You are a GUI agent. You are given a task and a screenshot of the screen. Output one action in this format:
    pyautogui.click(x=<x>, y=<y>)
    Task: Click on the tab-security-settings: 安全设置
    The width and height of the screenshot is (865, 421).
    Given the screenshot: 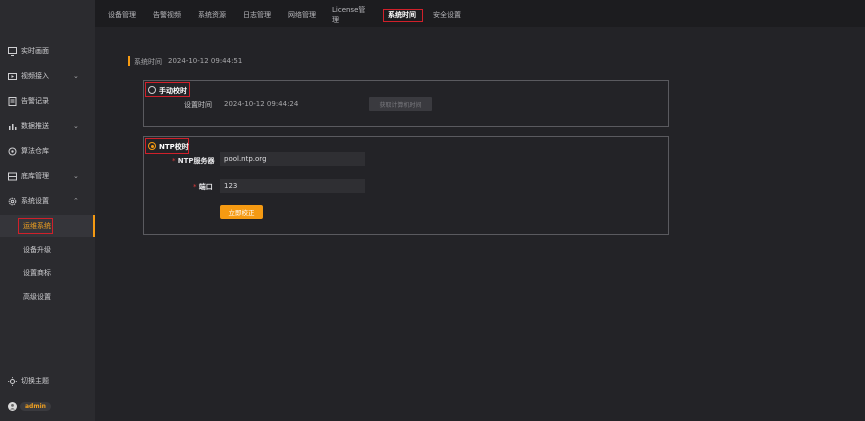 What is the action you would take?
    pyautogui.click(x=447, y=15)
    